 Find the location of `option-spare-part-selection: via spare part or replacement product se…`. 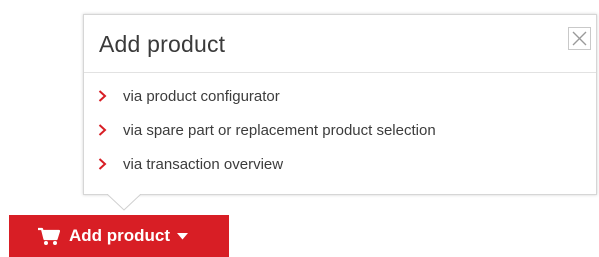

option-spare-part-selection: via spare part or replacement product se… is located at coordinates (267, 130).